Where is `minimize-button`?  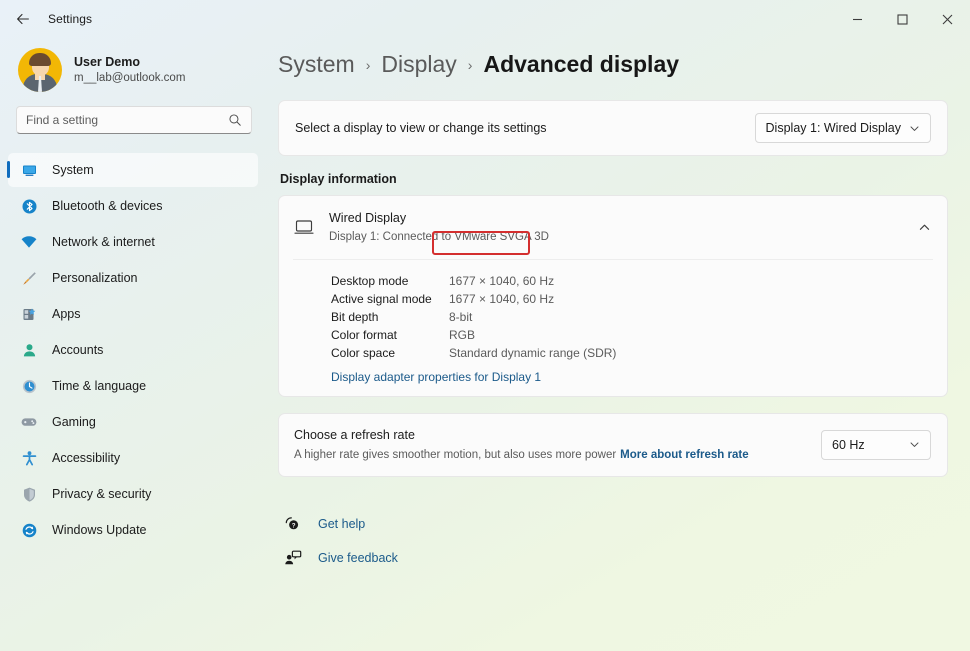 minimize-button is located at coordinates (857, 19).